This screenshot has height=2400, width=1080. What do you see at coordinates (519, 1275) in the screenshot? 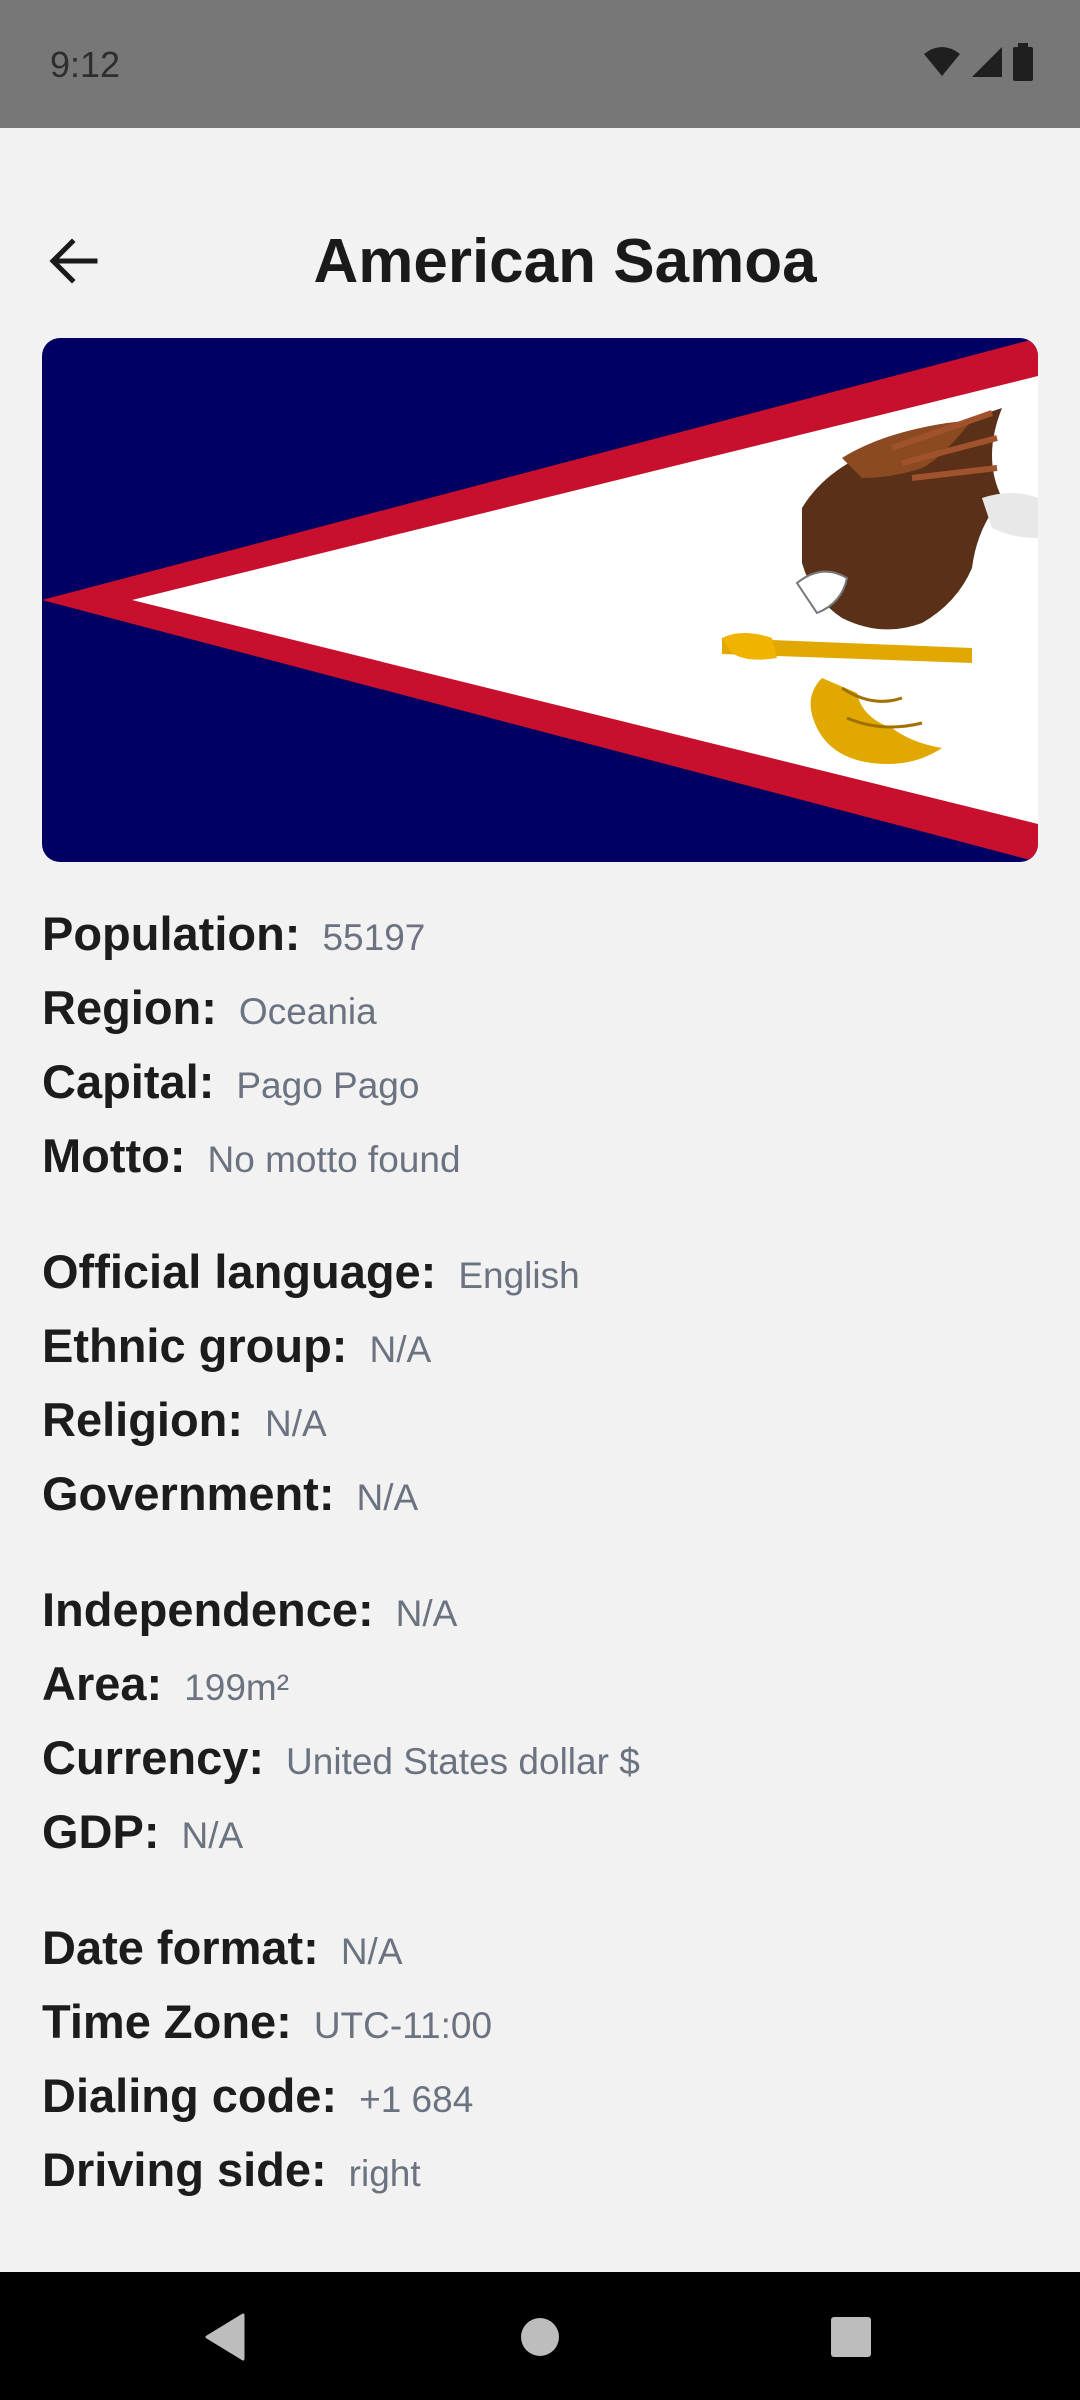
I see `detail-value: English` at bounding box center [519, 1275].